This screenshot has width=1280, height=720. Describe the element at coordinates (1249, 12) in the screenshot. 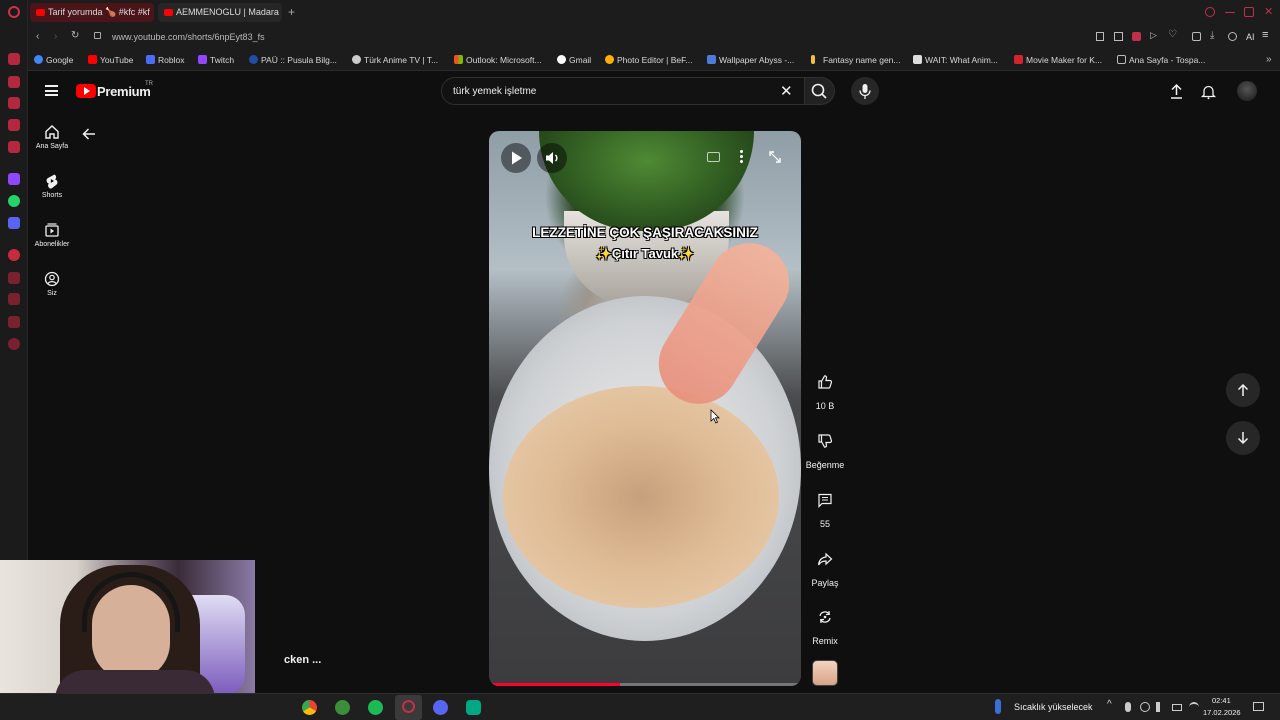

I see `maximize-icon` at that location.